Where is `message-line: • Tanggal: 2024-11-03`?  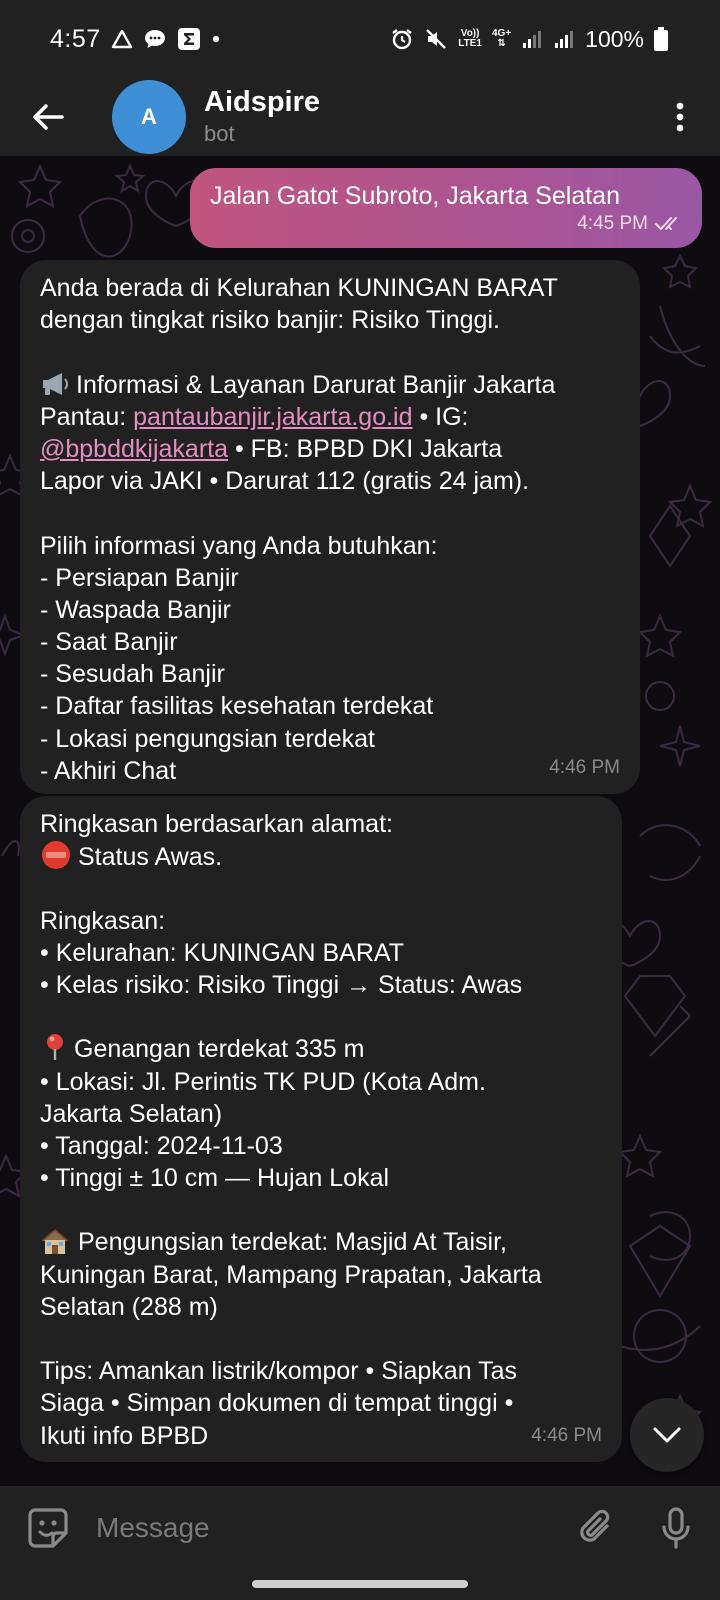 message-line: • Tanggal: 2024-11-03 is located at coordinates (161, 1145).